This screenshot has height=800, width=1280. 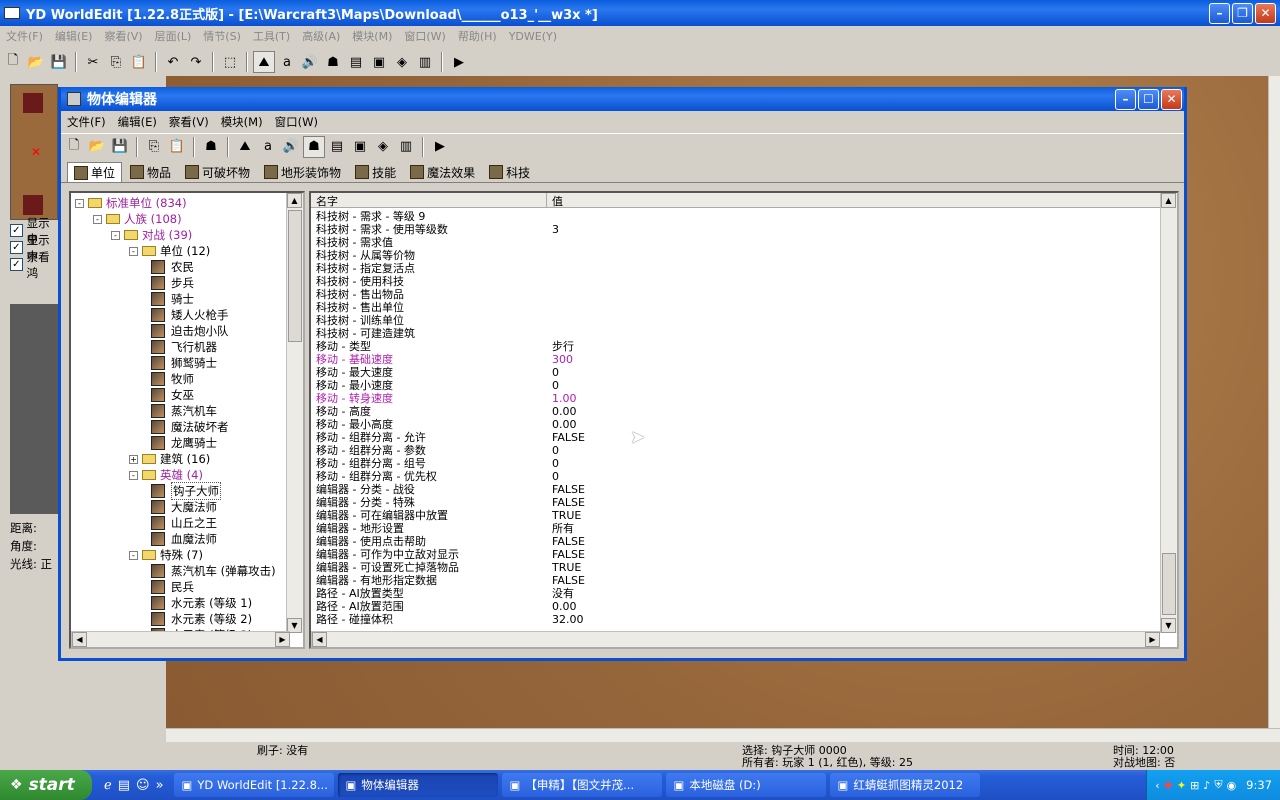 I want to click on grid-row: 移动 - 最小高度 0.00, so click(x=733, y=424).